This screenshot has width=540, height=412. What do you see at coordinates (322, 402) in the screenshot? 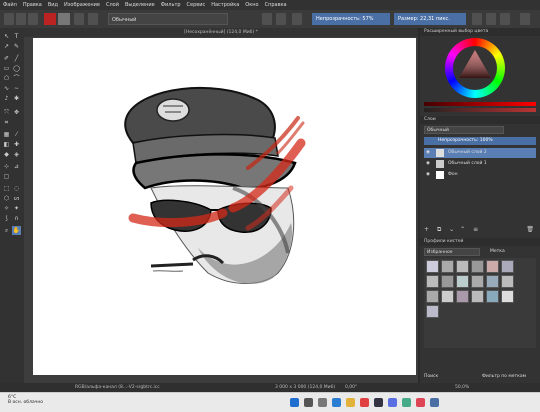
I see `task-view-icon` at bounding box center [322, 402].